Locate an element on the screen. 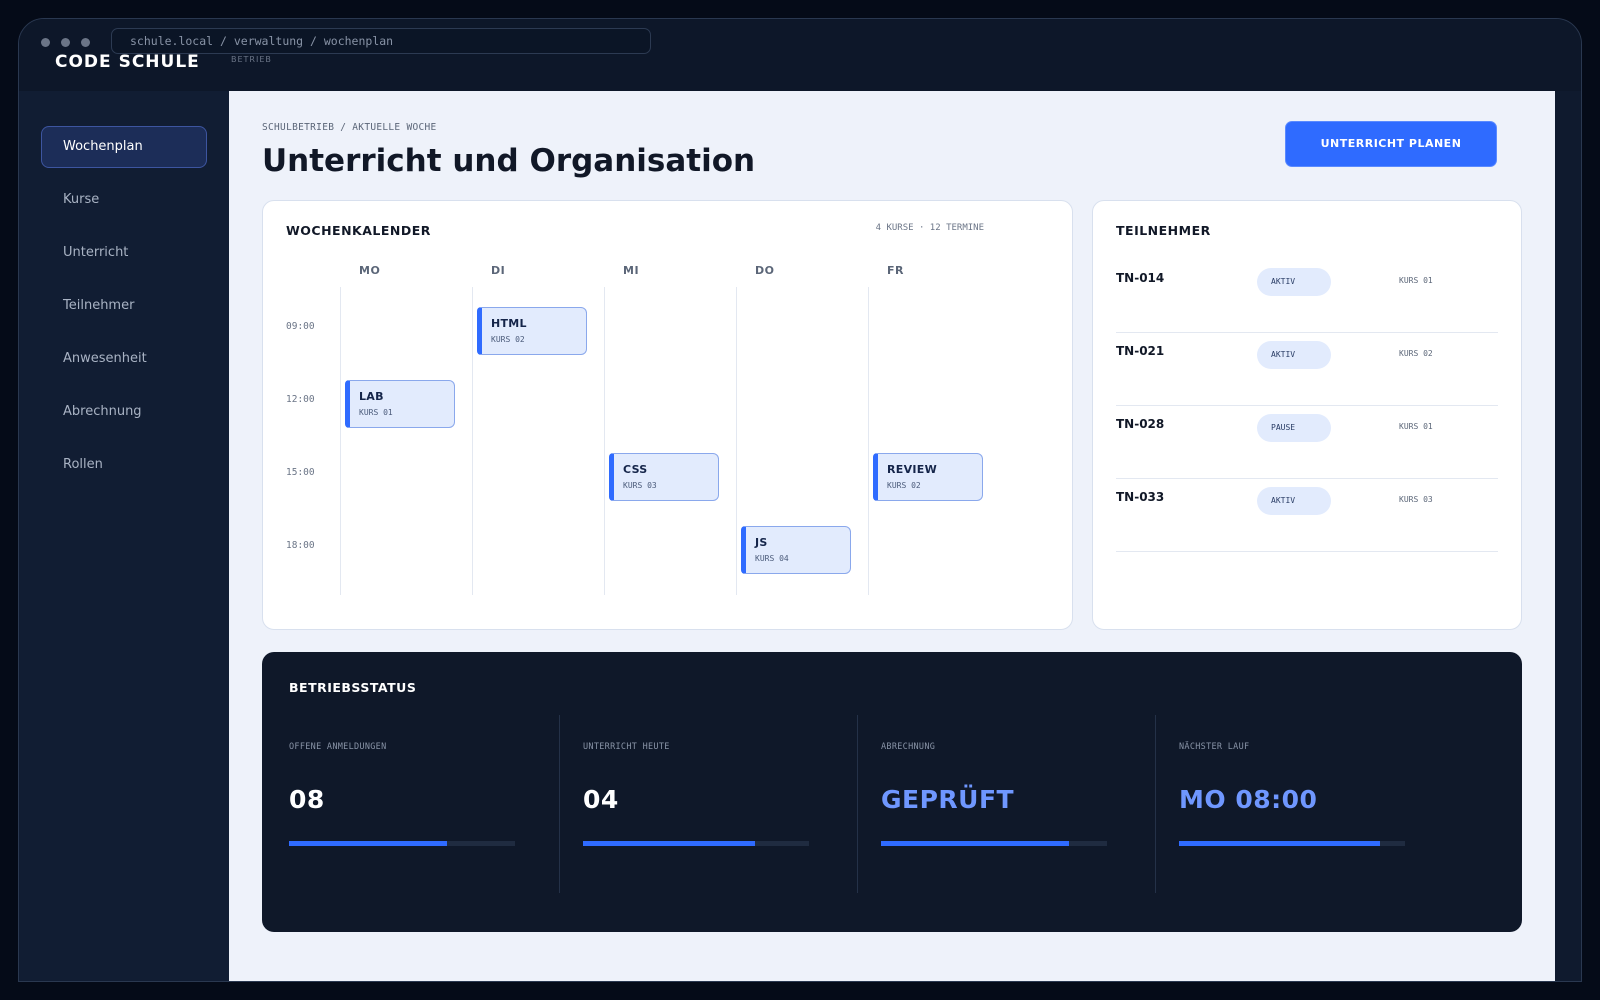  page-title: Unterricht und Organisation is located at coordinates (509, 161).